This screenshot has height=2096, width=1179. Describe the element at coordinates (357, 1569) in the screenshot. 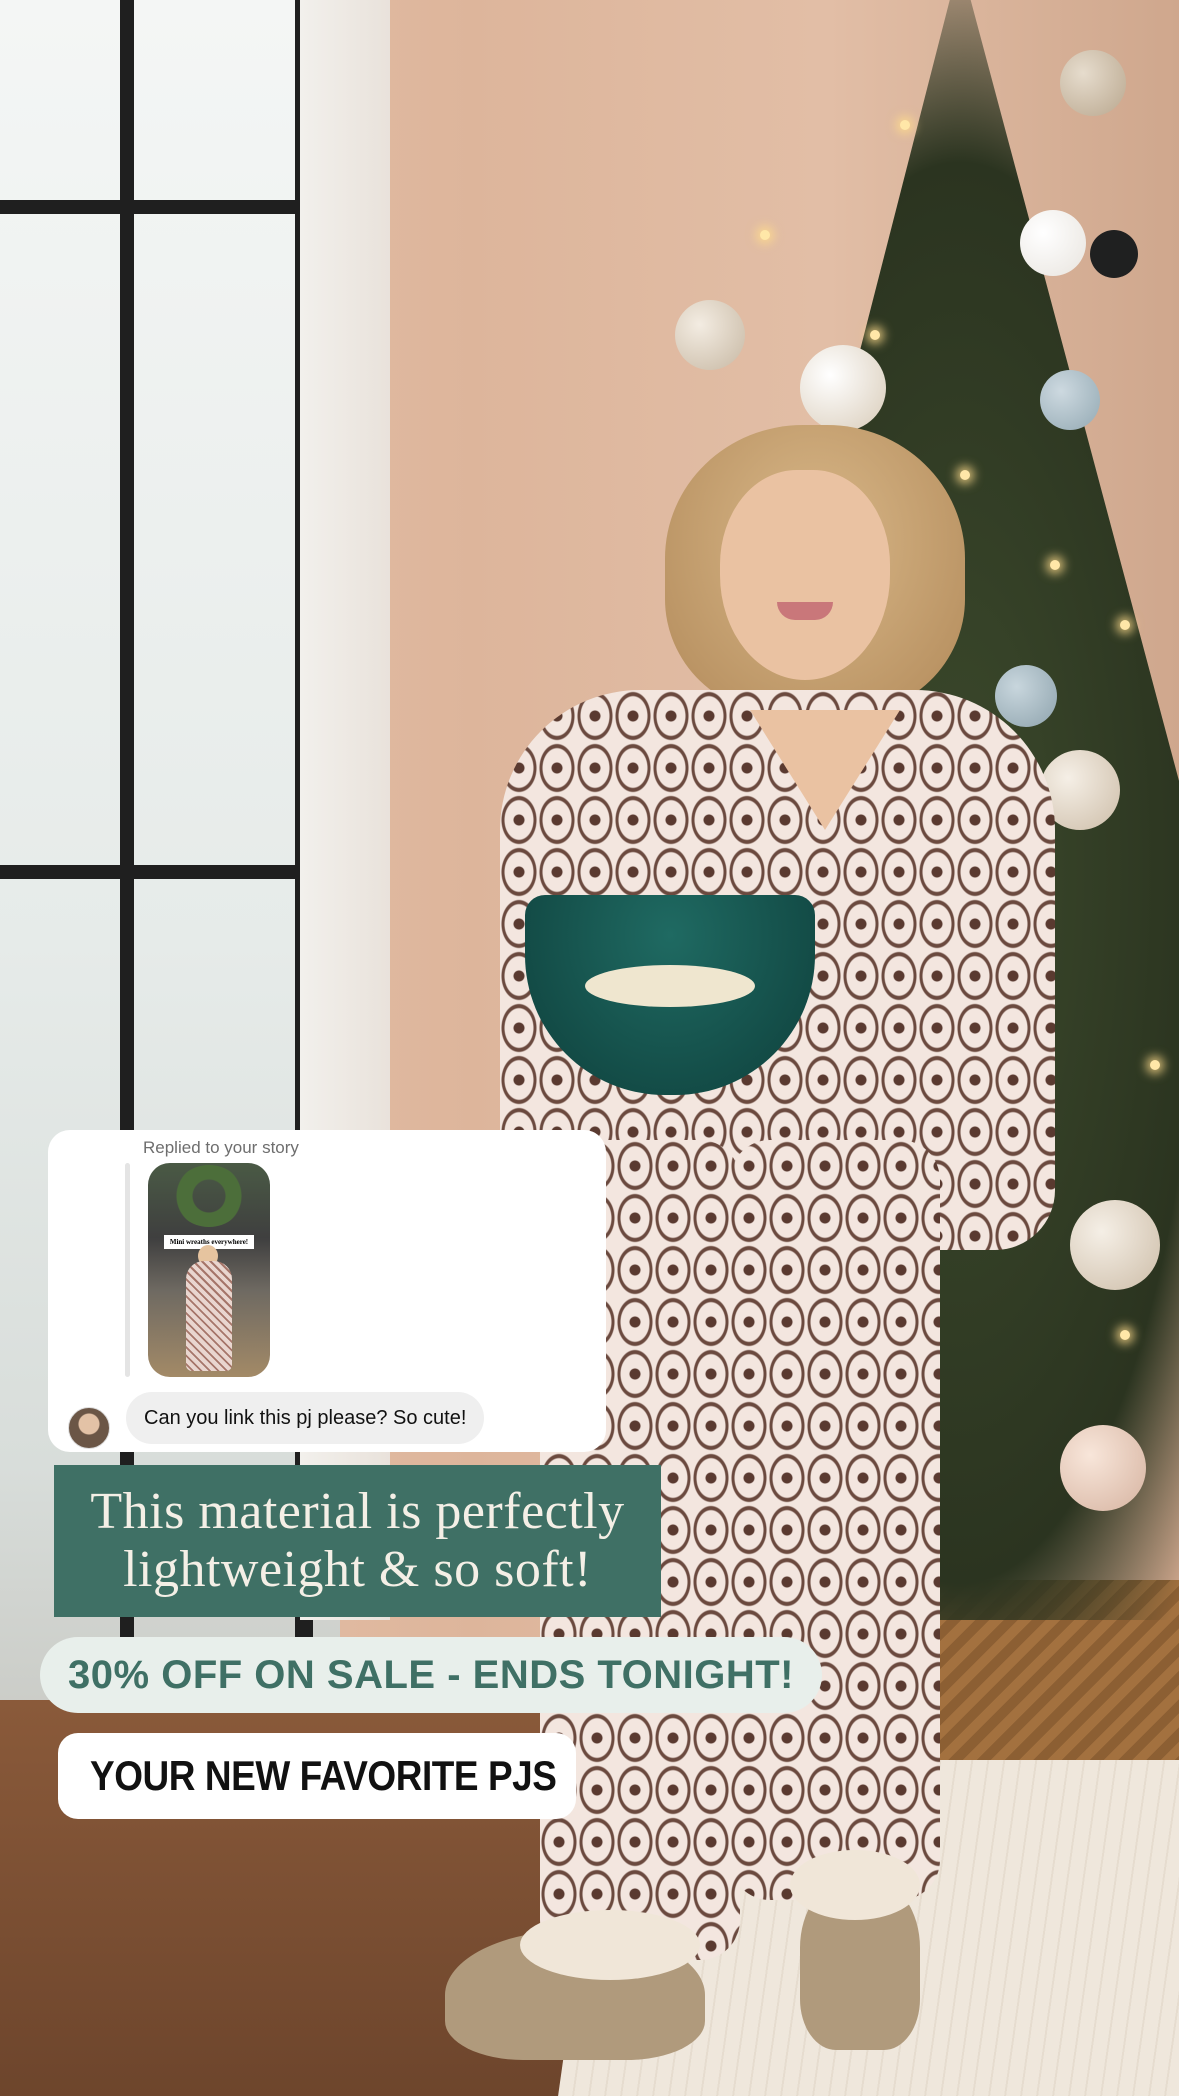

I see `text-overlay-line2: lightweight & so soft!` at that location.